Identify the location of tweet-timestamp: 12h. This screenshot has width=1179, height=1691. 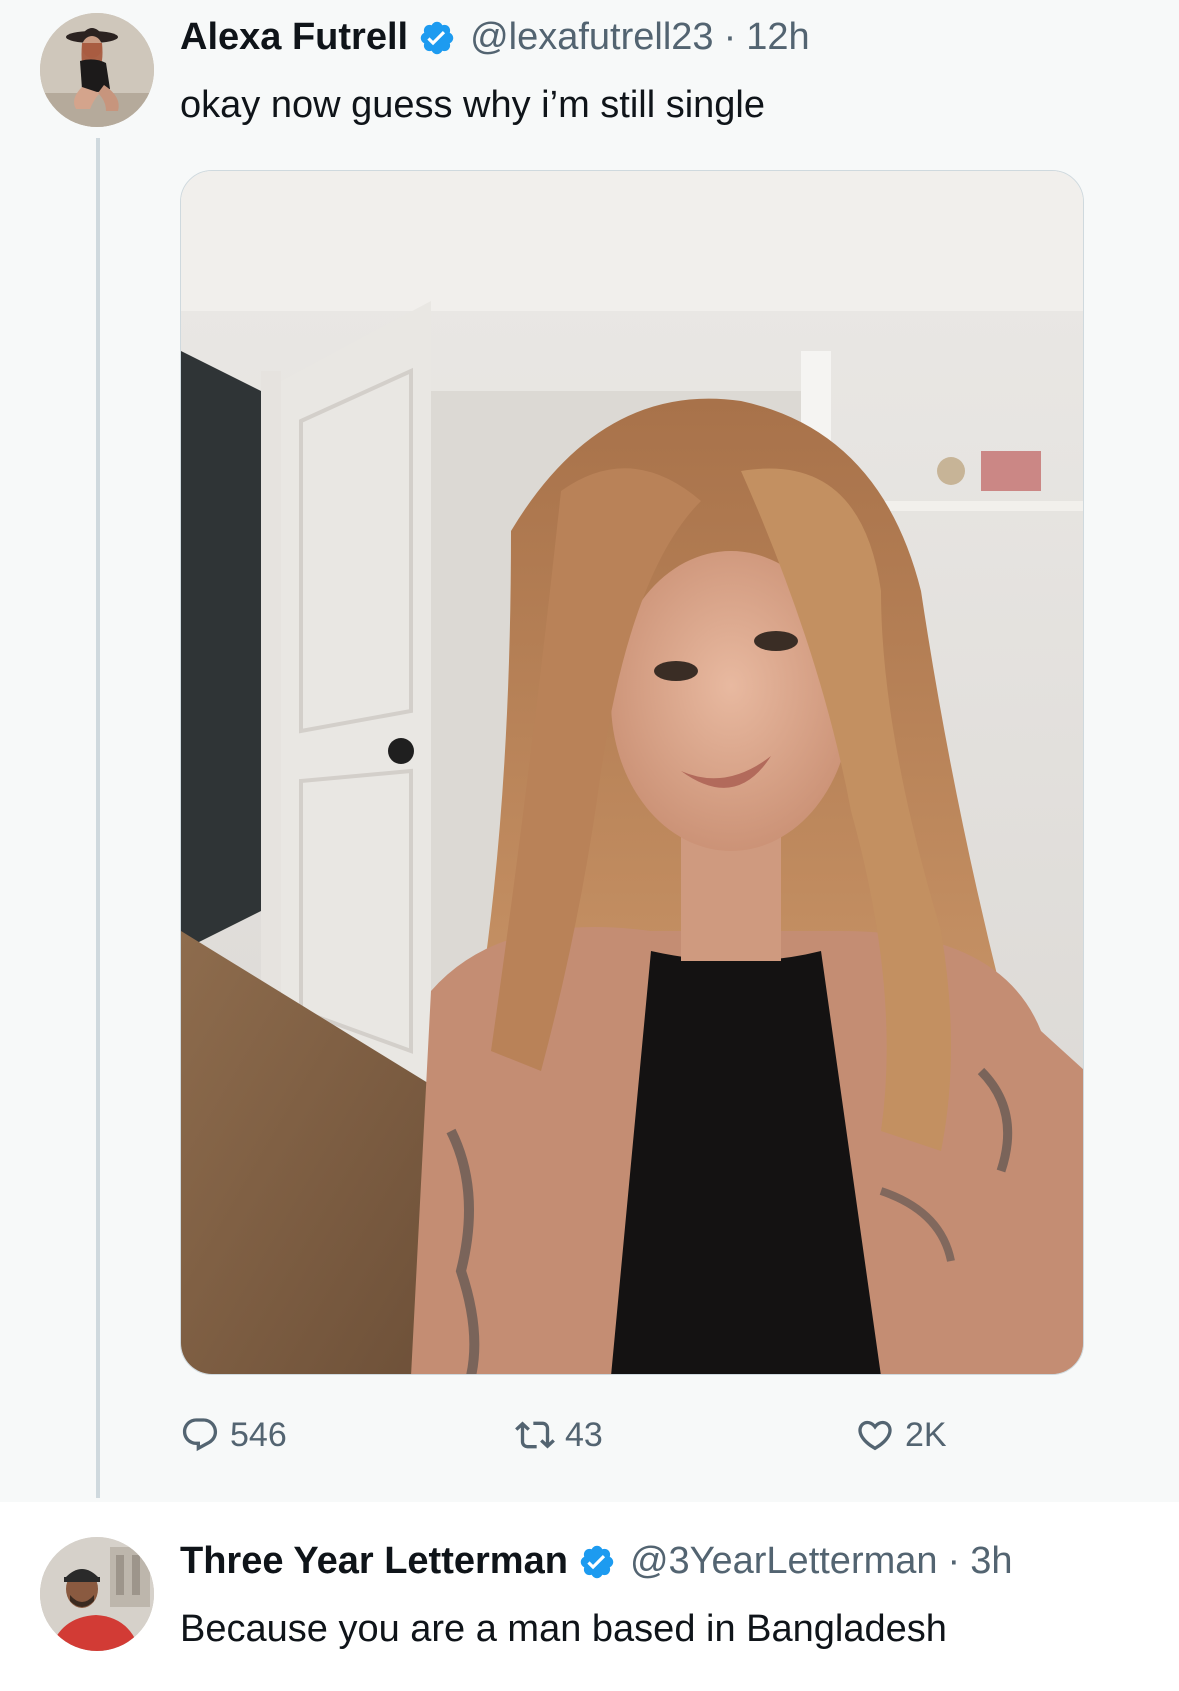
(777, 37).